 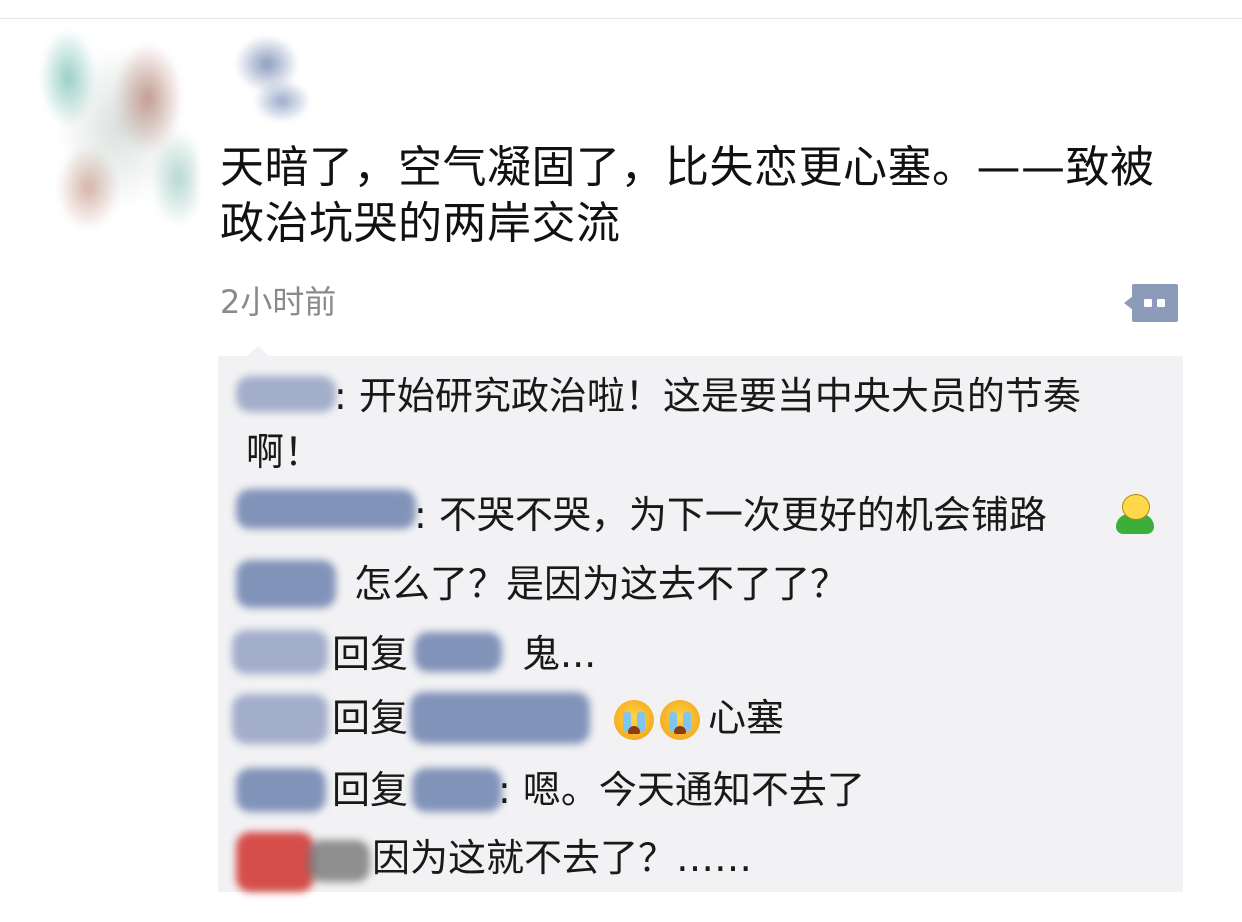 What do you see at coordinates (601, 584) in the screenshot?
I see `comment-text: 怎么了？是因为这去不了了？` at bounding box center [601, 584].